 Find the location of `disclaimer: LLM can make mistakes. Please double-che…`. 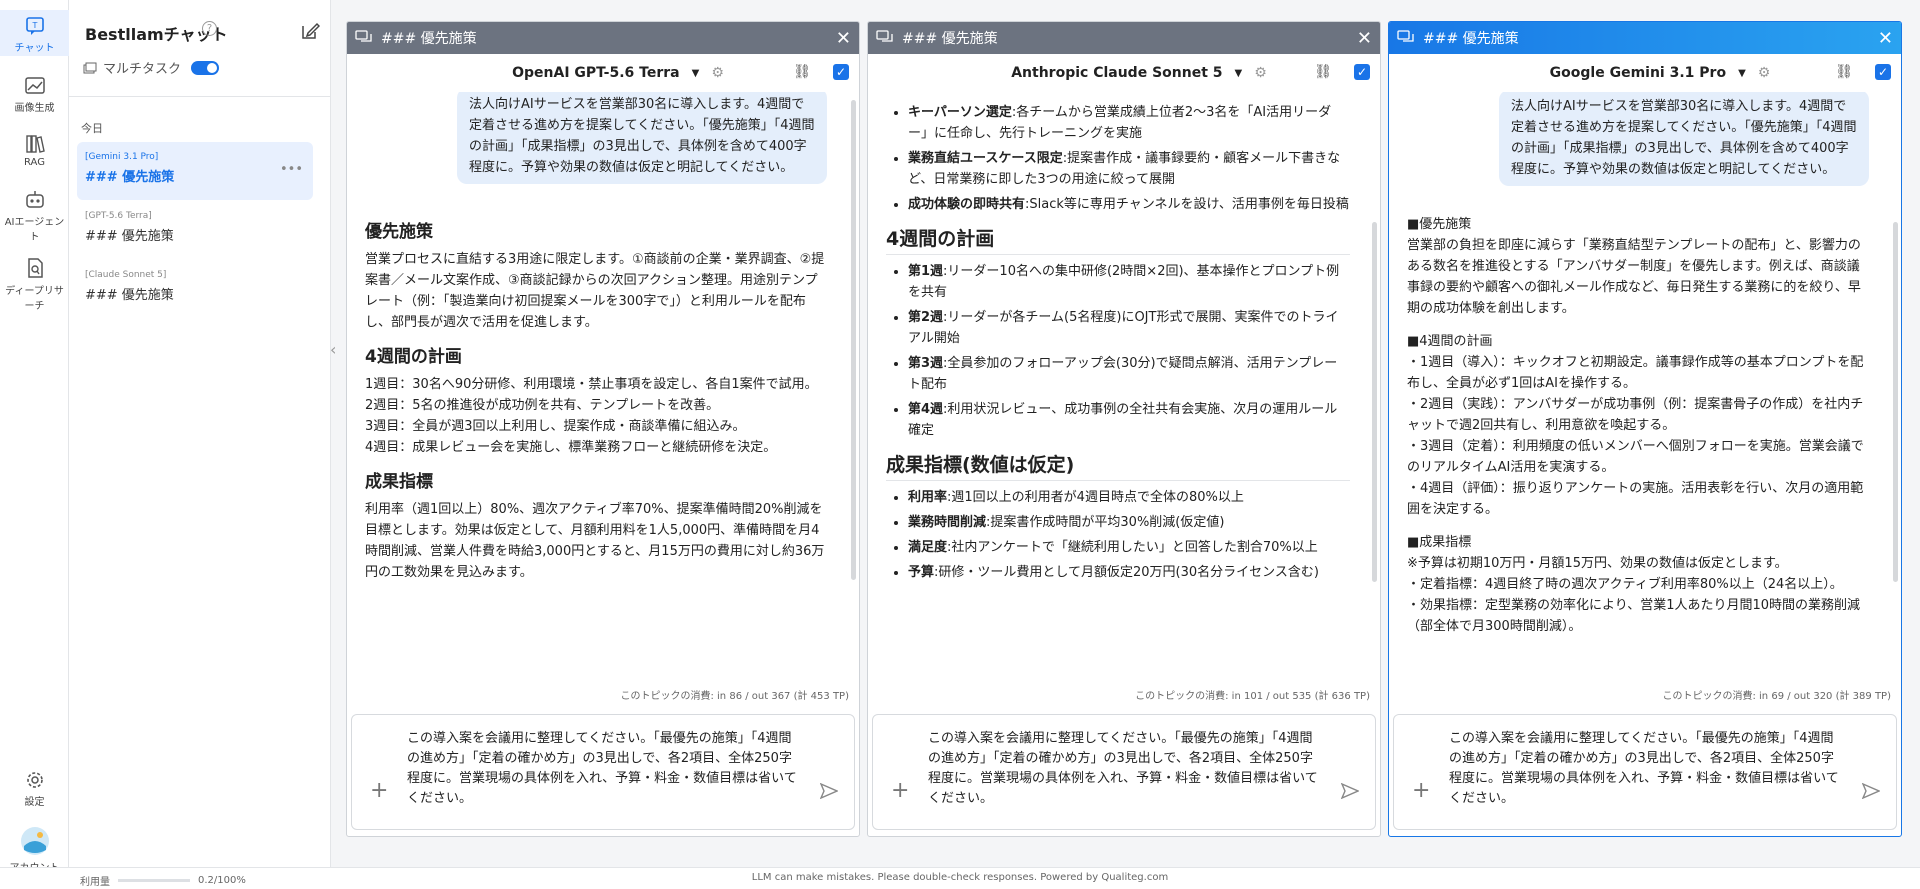

disclaimer: LLM can make mistakes. Please double-che… is located at coordinates (960, 877).